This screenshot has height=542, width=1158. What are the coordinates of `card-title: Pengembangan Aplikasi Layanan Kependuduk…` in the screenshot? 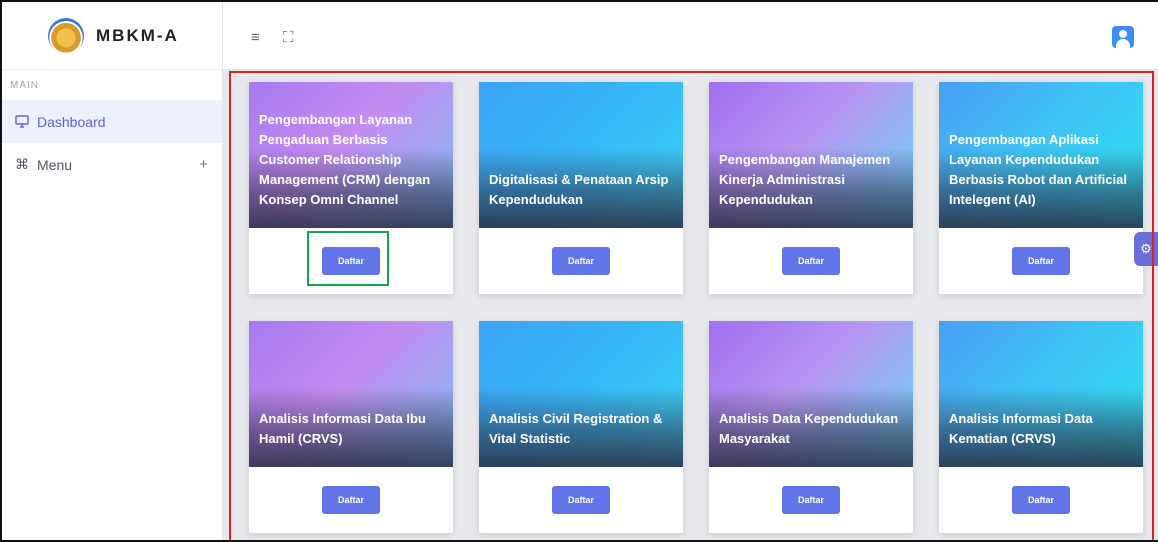 It's located at (1038, 169).